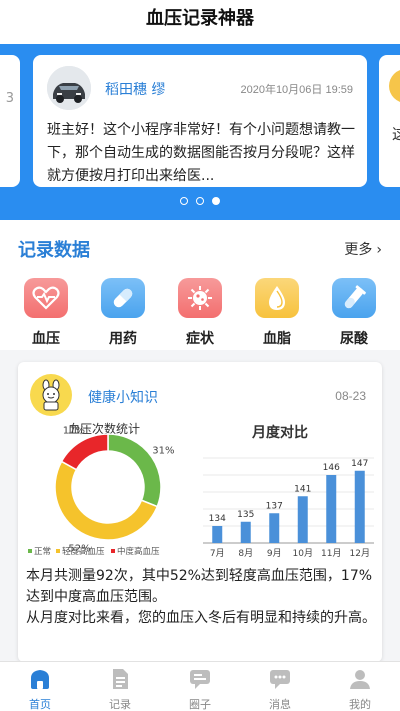 The height and width of the screenshot is (711, 400). Describe the element at coordinates (83, 551) in the screenshot. I see `legend-label: 轻度高血压` at that location.